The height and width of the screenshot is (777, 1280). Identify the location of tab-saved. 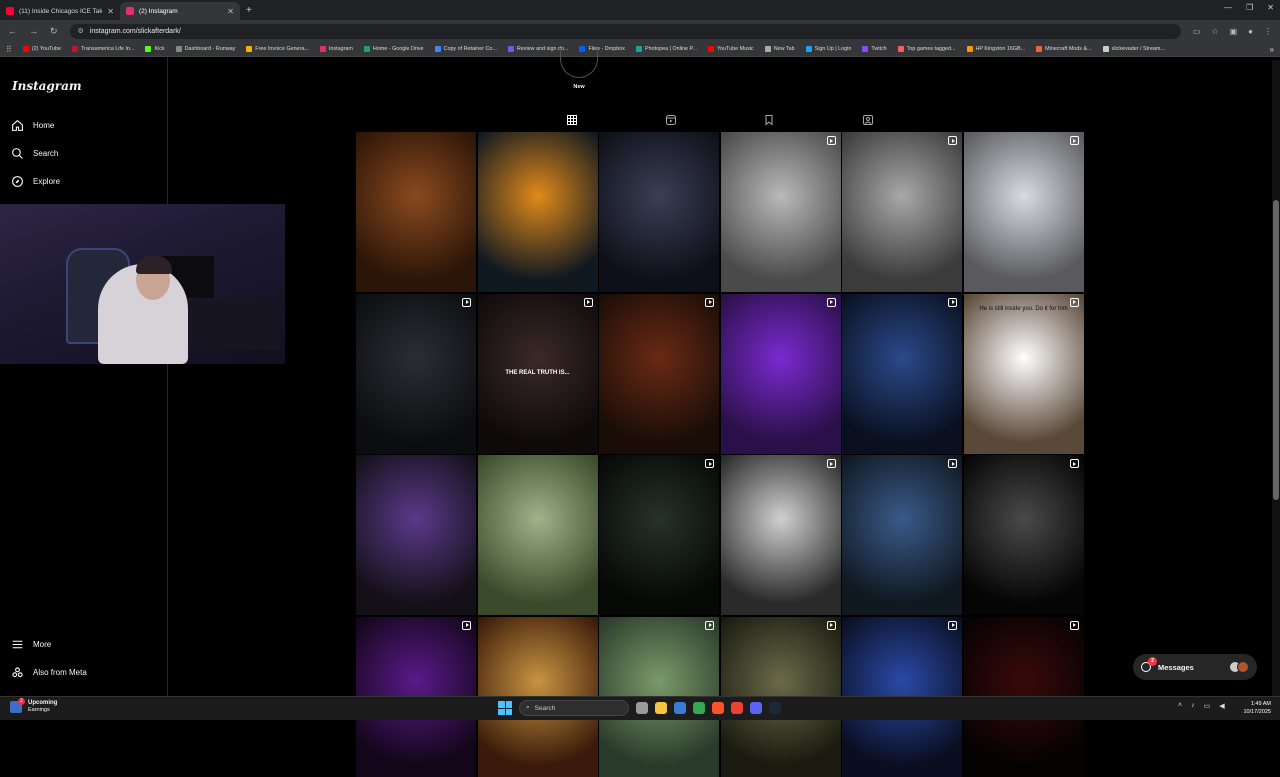
(769, 119).